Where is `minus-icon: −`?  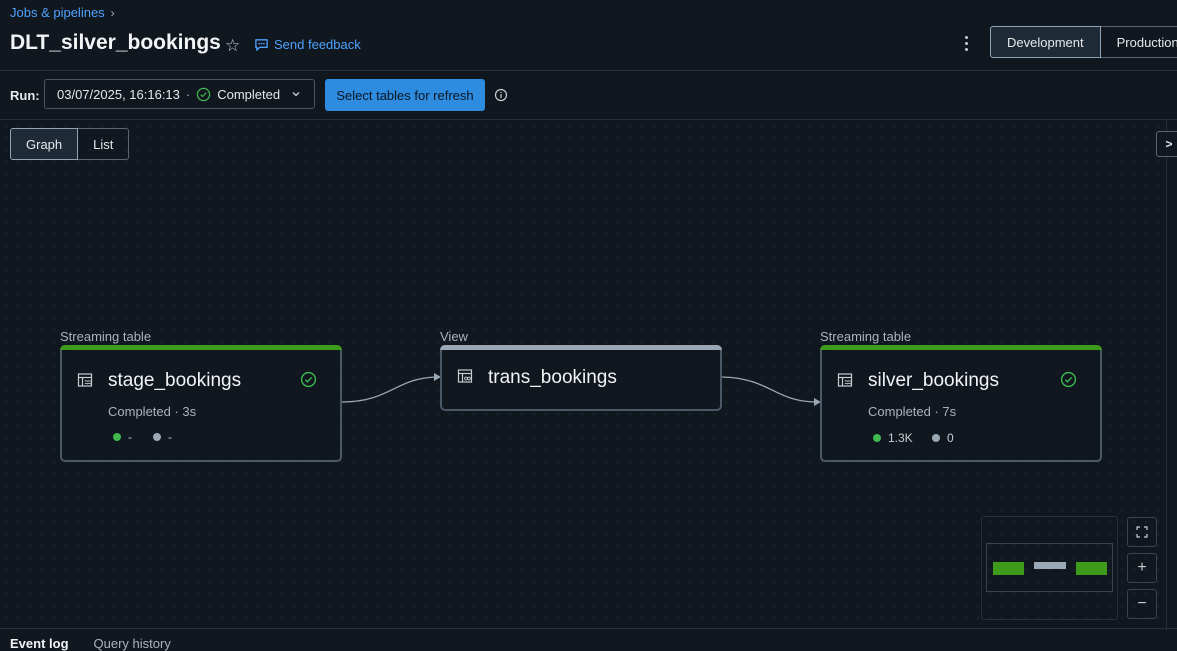
minus-icon: − is located at coordinates (1142, 603).